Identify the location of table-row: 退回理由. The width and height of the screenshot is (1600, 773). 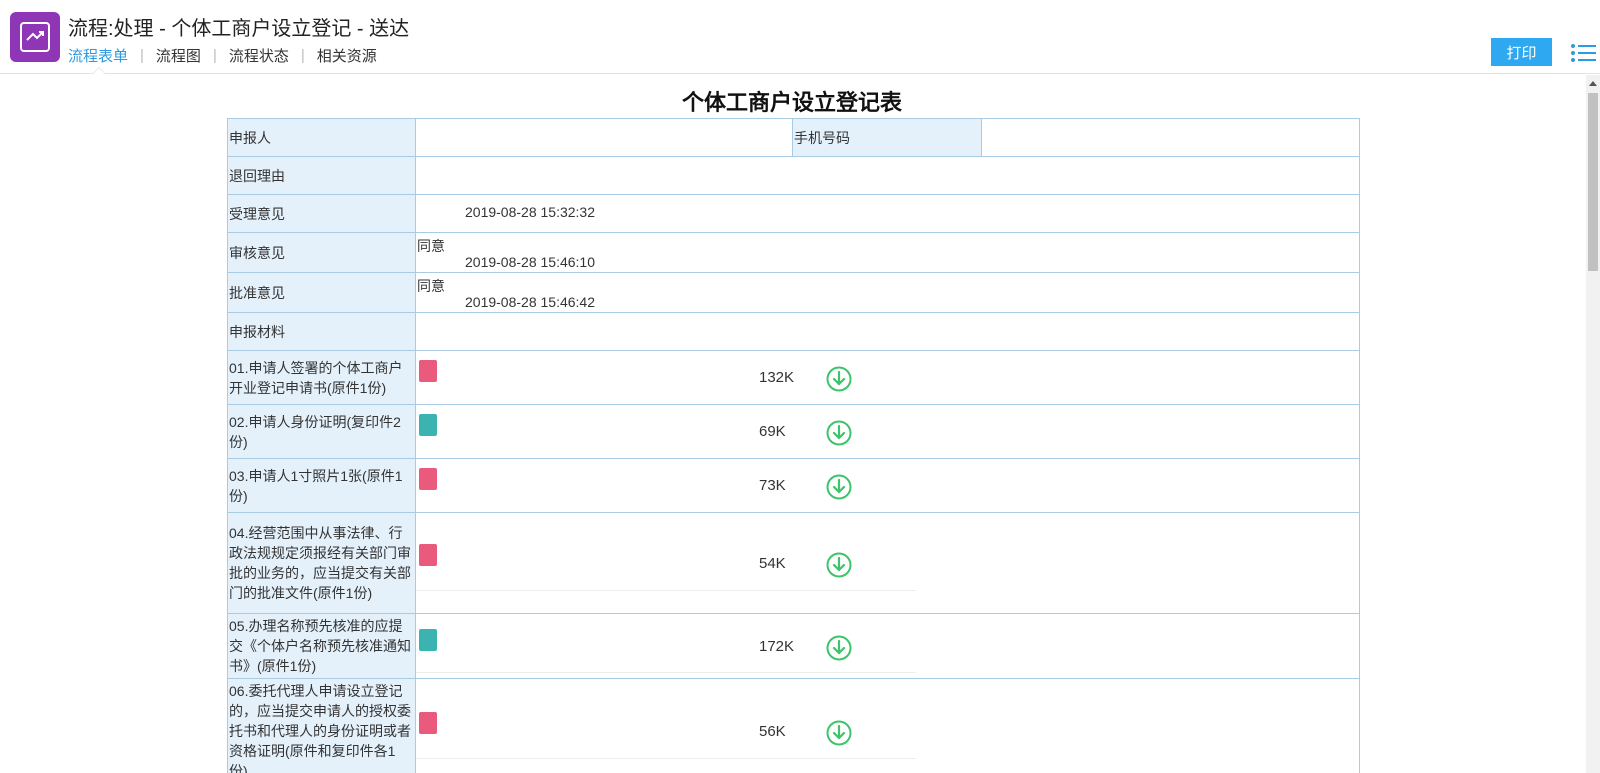
(793, 175).